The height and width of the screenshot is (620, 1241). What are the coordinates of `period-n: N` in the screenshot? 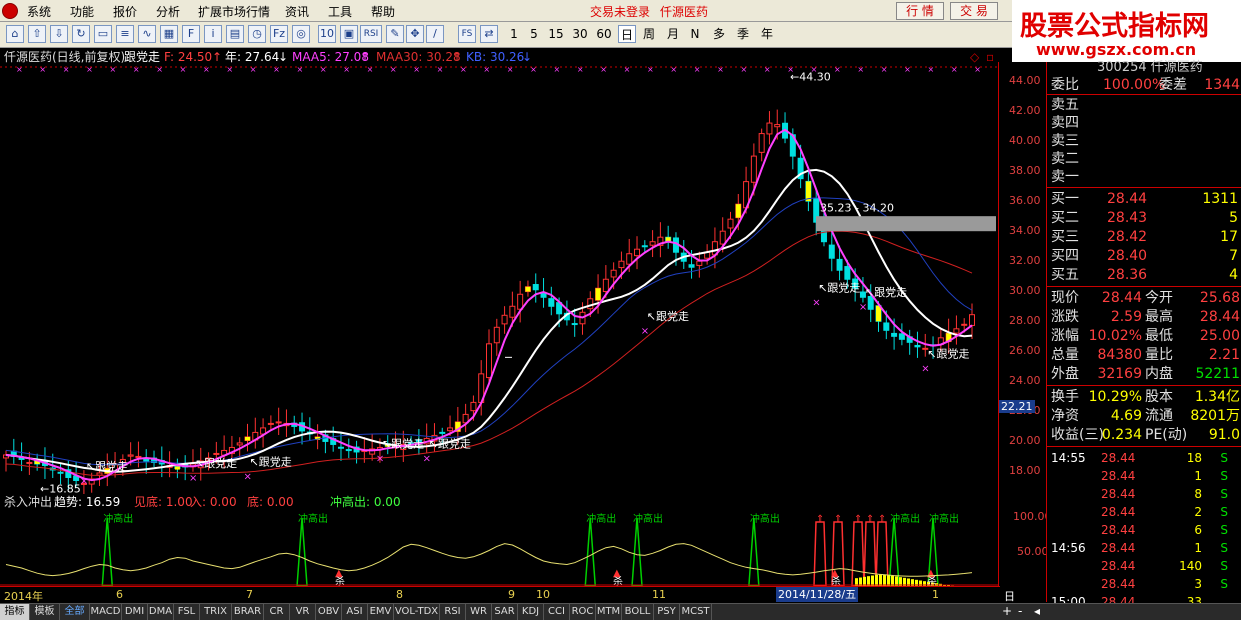 It's located at (695, 34).